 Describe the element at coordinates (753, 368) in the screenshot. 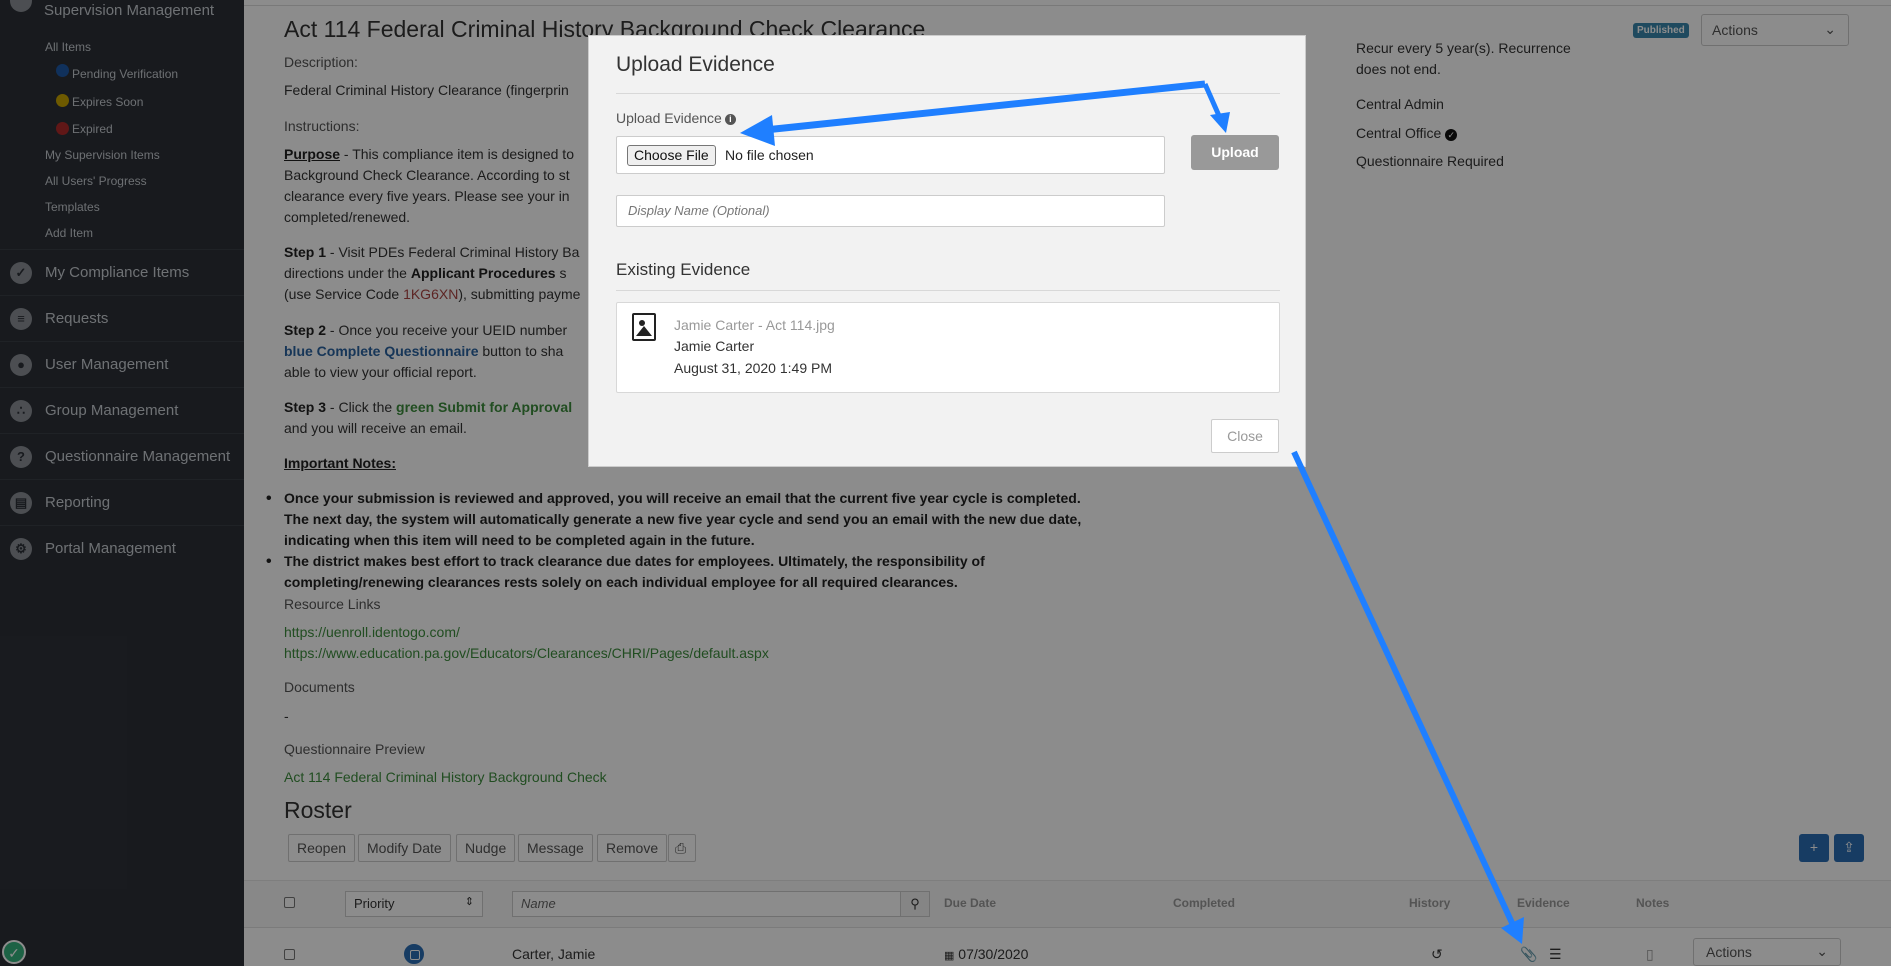

I see `evidence-date: August 31, 2020 1:49 PM` at that location.